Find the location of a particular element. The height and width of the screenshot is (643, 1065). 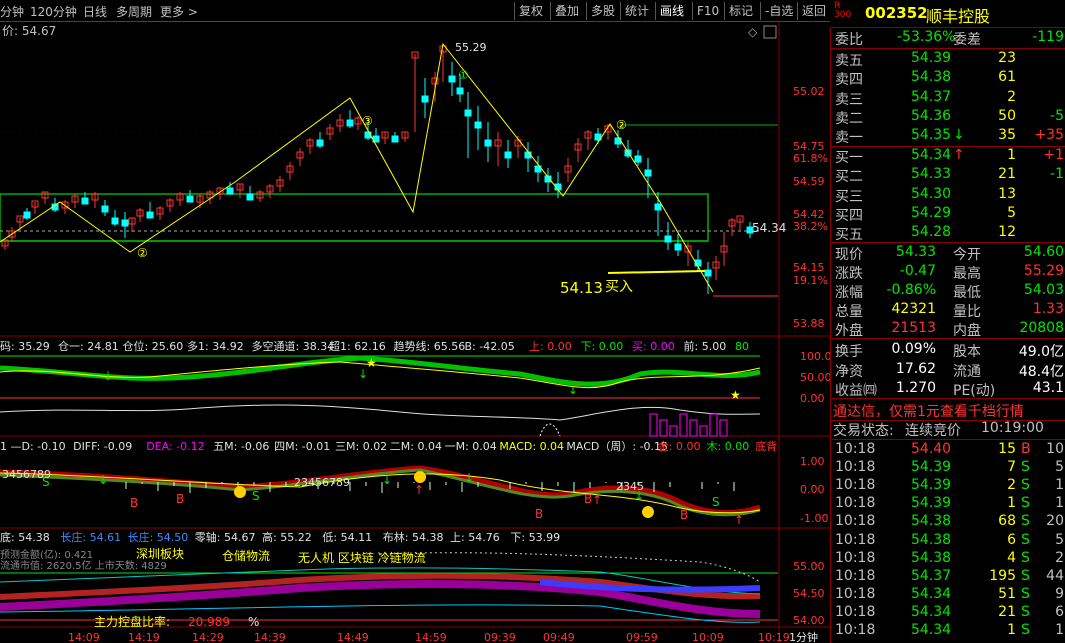

tick-price: 54.39 is located at coordinates (931, 503).